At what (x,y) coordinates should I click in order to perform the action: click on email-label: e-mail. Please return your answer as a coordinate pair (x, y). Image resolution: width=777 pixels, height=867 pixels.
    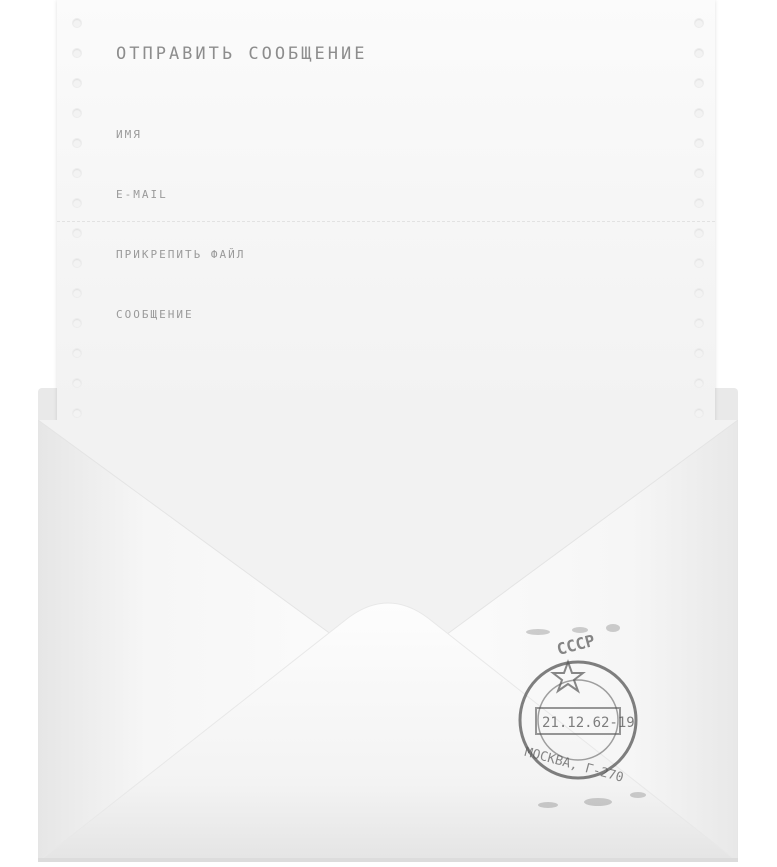
    Looking at the image, I should click on (142, 194).